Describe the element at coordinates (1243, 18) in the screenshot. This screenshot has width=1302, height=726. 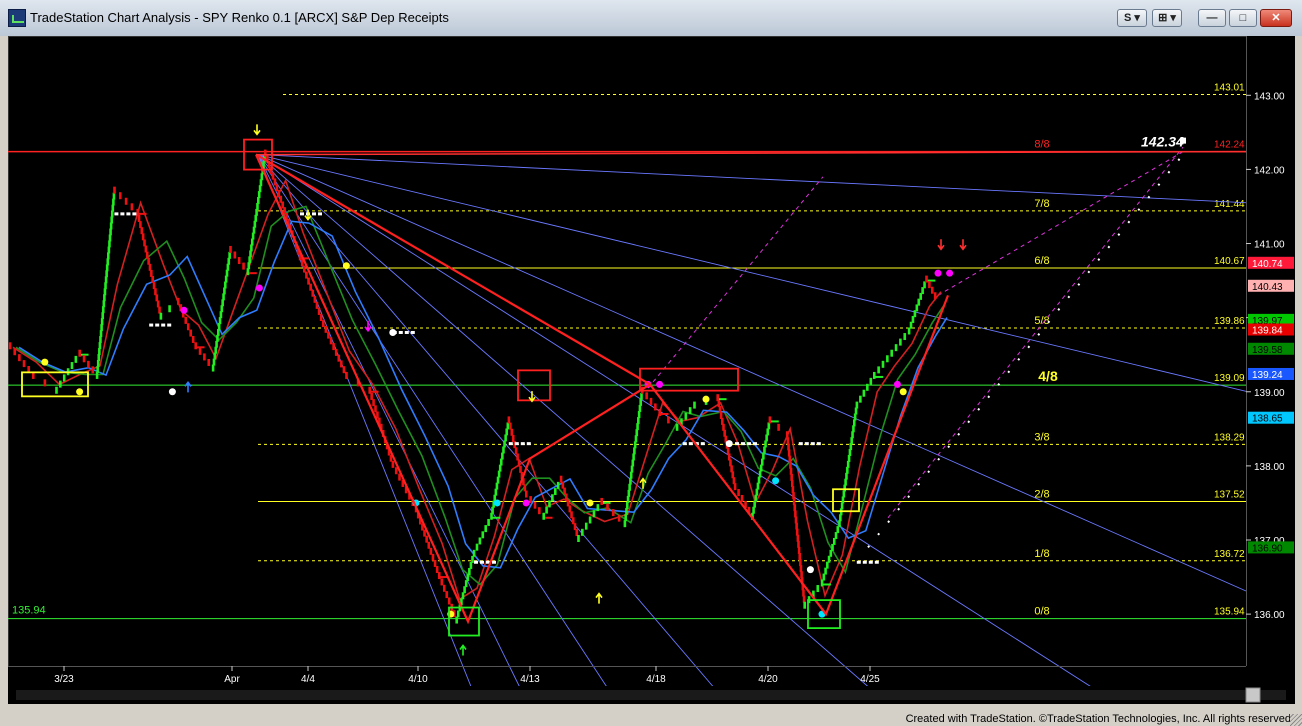
I see `maximize-button: □` at that location.